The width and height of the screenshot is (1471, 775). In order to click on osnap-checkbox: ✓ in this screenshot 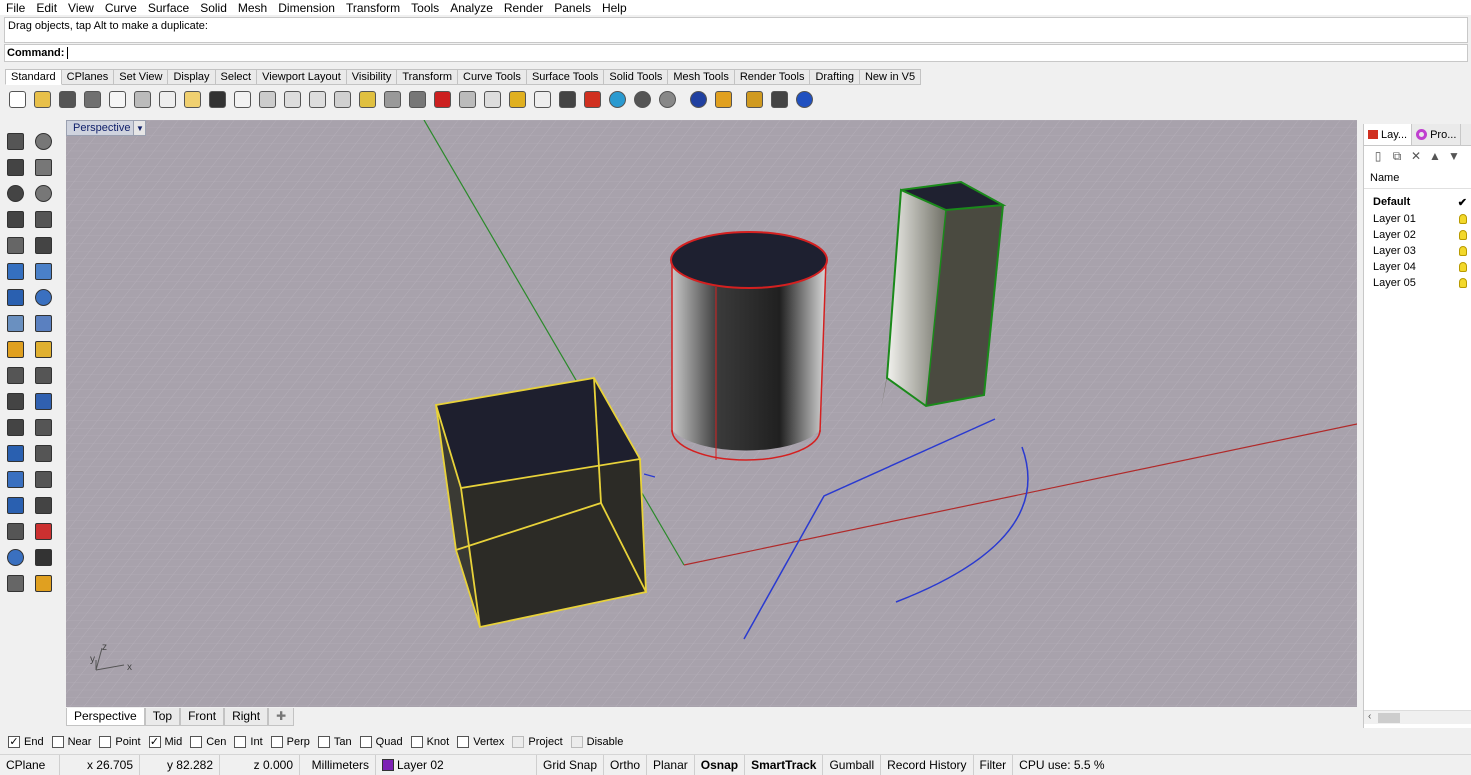, I will do `click(14, 742)`.